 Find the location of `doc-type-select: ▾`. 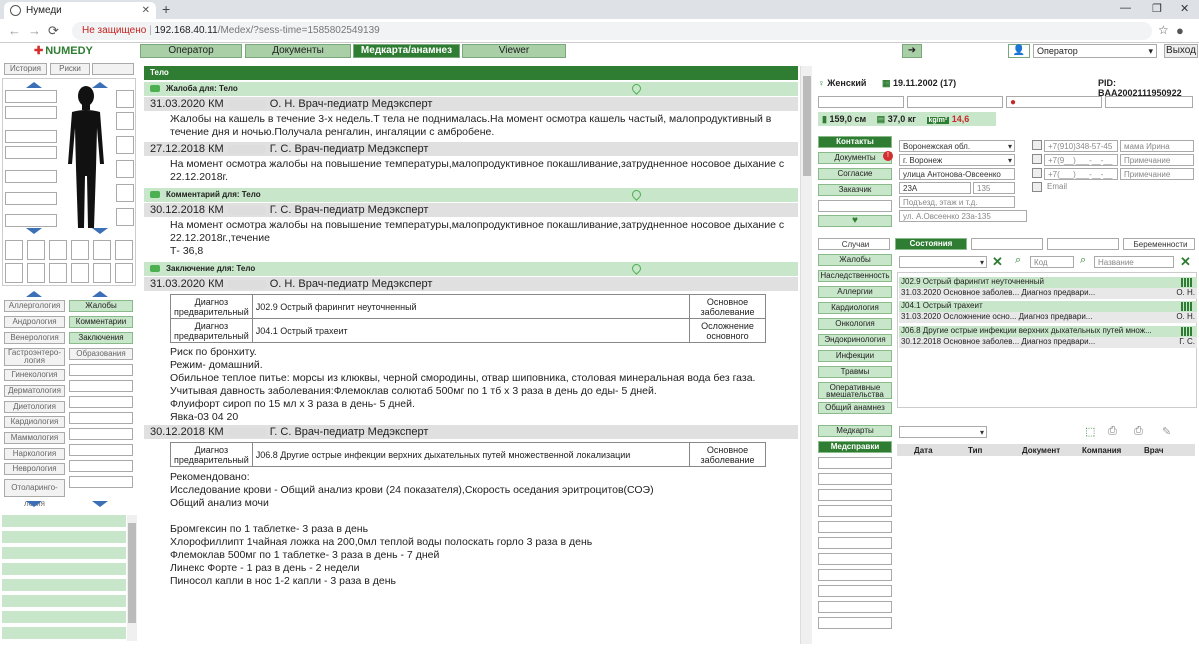

doc-type-select: ▾ is located at coordinates (943, 432).